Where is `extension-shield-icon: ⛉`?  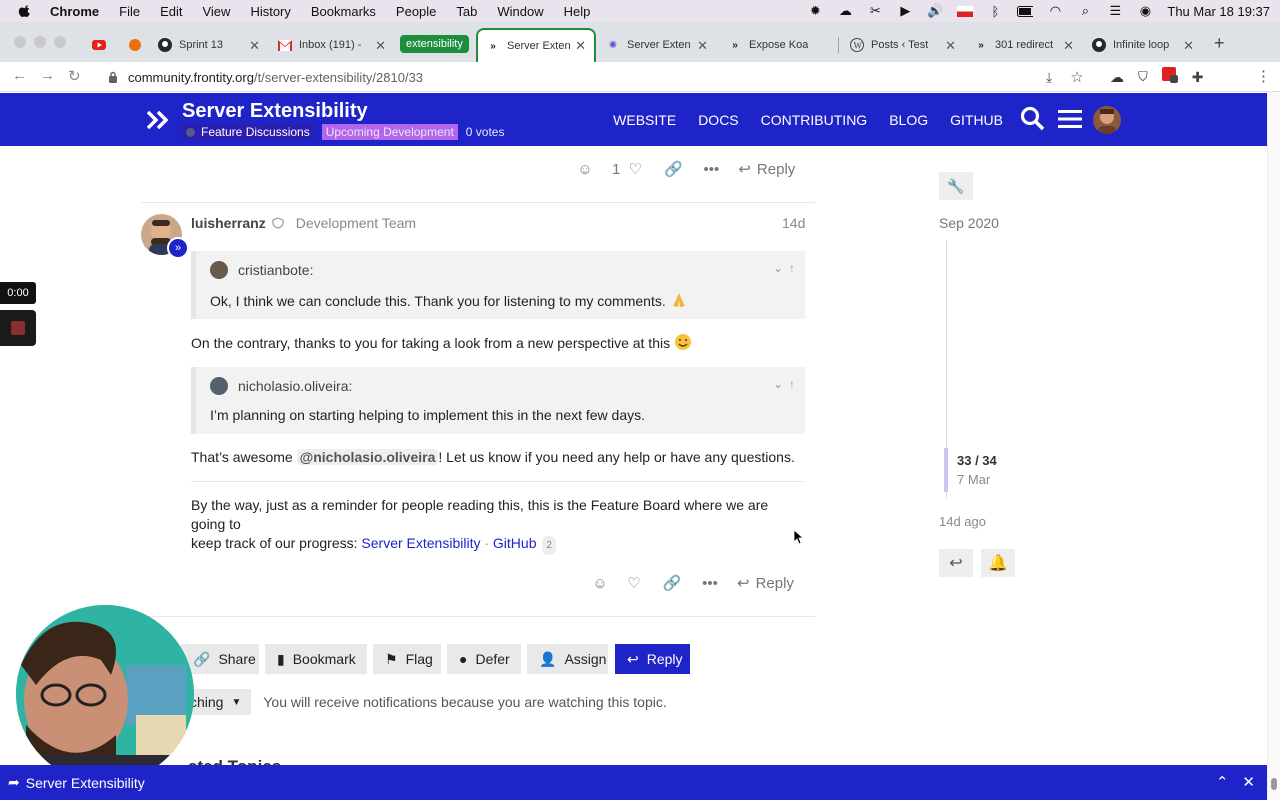 extension-shield-icon: ⛉ is located at coordinates (1143, 77).